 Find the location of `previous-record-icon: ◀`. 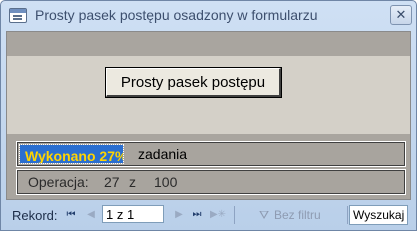

previous-record-icon: ◀ is located at coordinates (91, 214).